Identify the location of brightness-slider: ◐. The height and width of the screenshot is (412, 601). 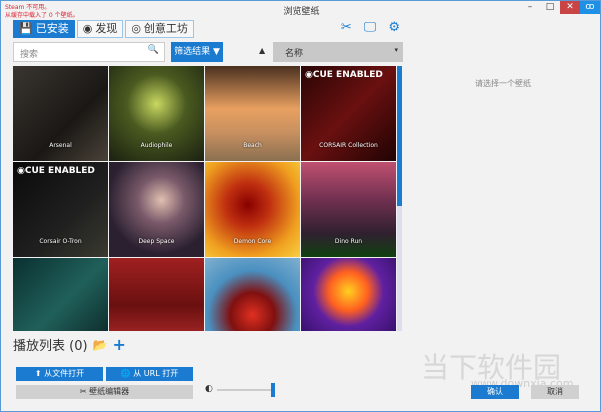
(241, 390).